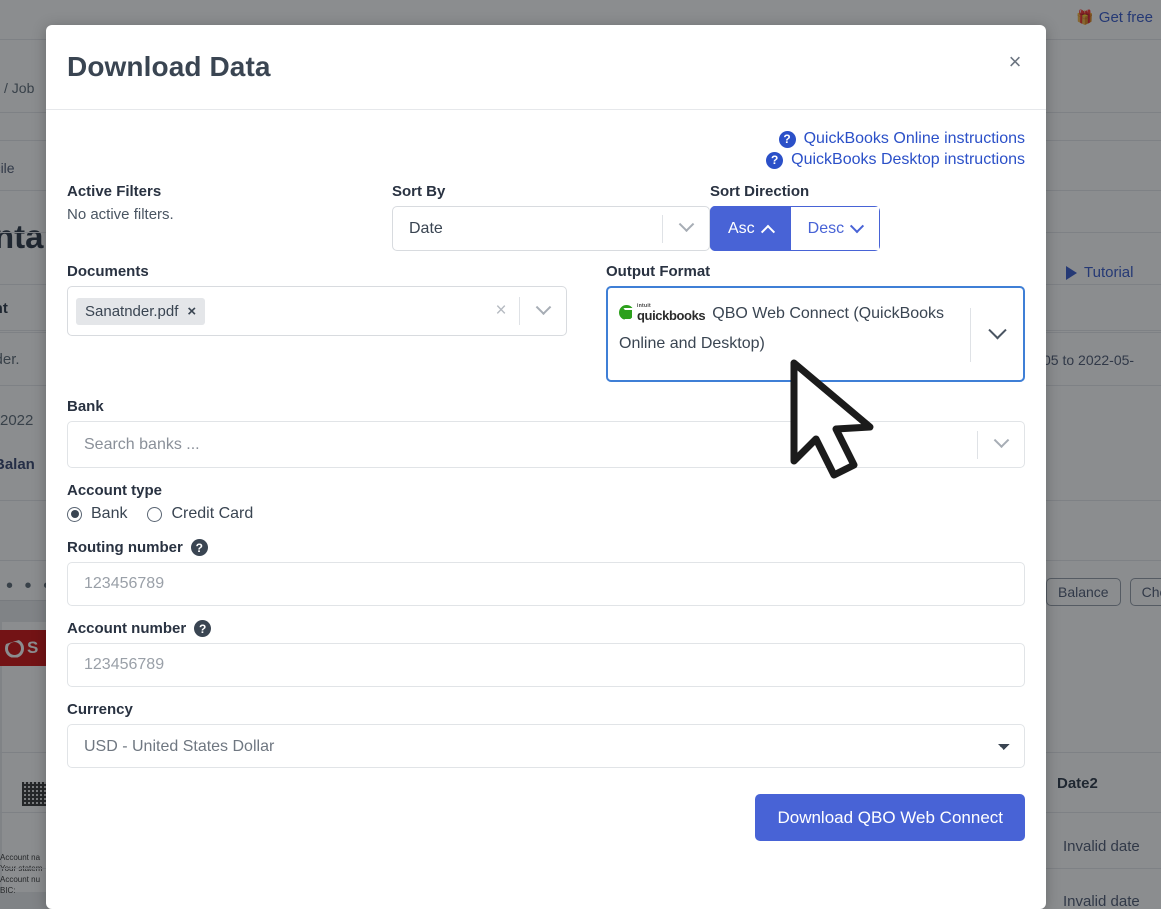 Image resolution: width=1161 pixels, height=909 pixels. I want to click on sort-asc-button: Asc, so click(750, 228).